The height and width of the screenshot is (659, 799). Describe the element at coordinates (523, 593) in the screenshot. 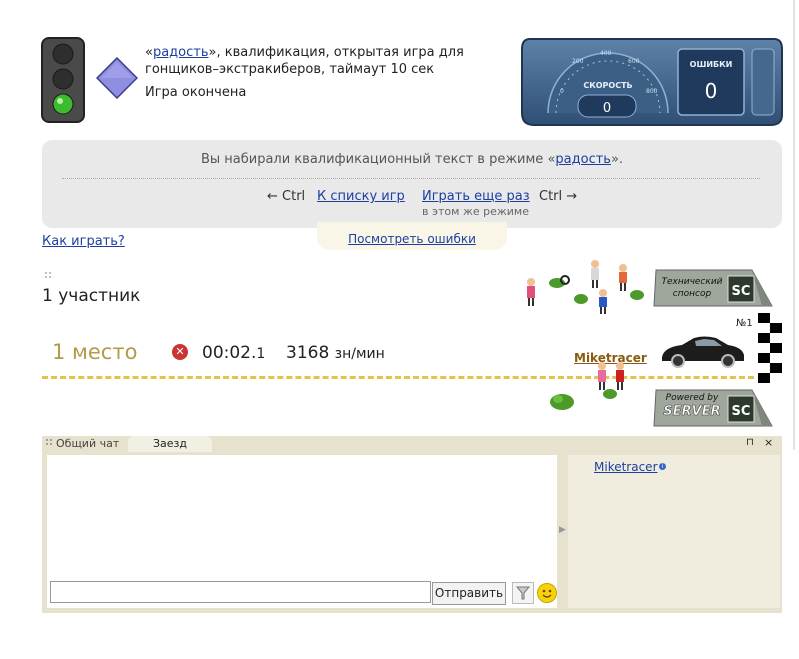

I see `filter-icon` at that location.